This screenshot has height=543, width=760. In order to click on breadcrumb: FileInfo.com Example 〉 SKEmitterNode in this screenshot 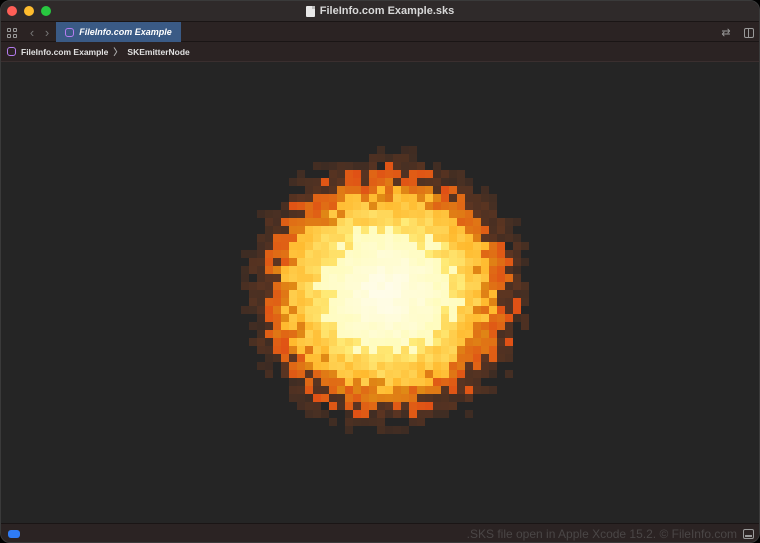, I will do `click(380, 52)`.